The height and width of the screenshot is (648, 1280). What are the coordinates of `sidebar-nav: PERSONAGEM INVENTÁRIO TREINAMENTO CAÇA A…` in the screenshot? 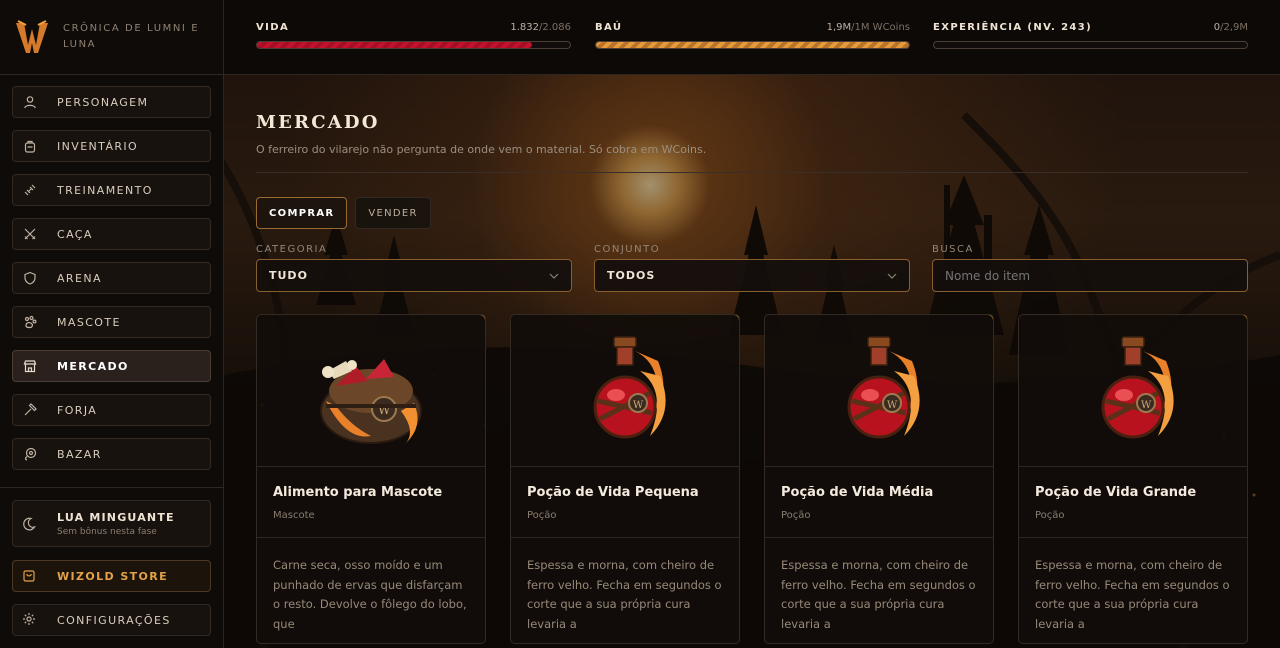 It's located at (111, 272).